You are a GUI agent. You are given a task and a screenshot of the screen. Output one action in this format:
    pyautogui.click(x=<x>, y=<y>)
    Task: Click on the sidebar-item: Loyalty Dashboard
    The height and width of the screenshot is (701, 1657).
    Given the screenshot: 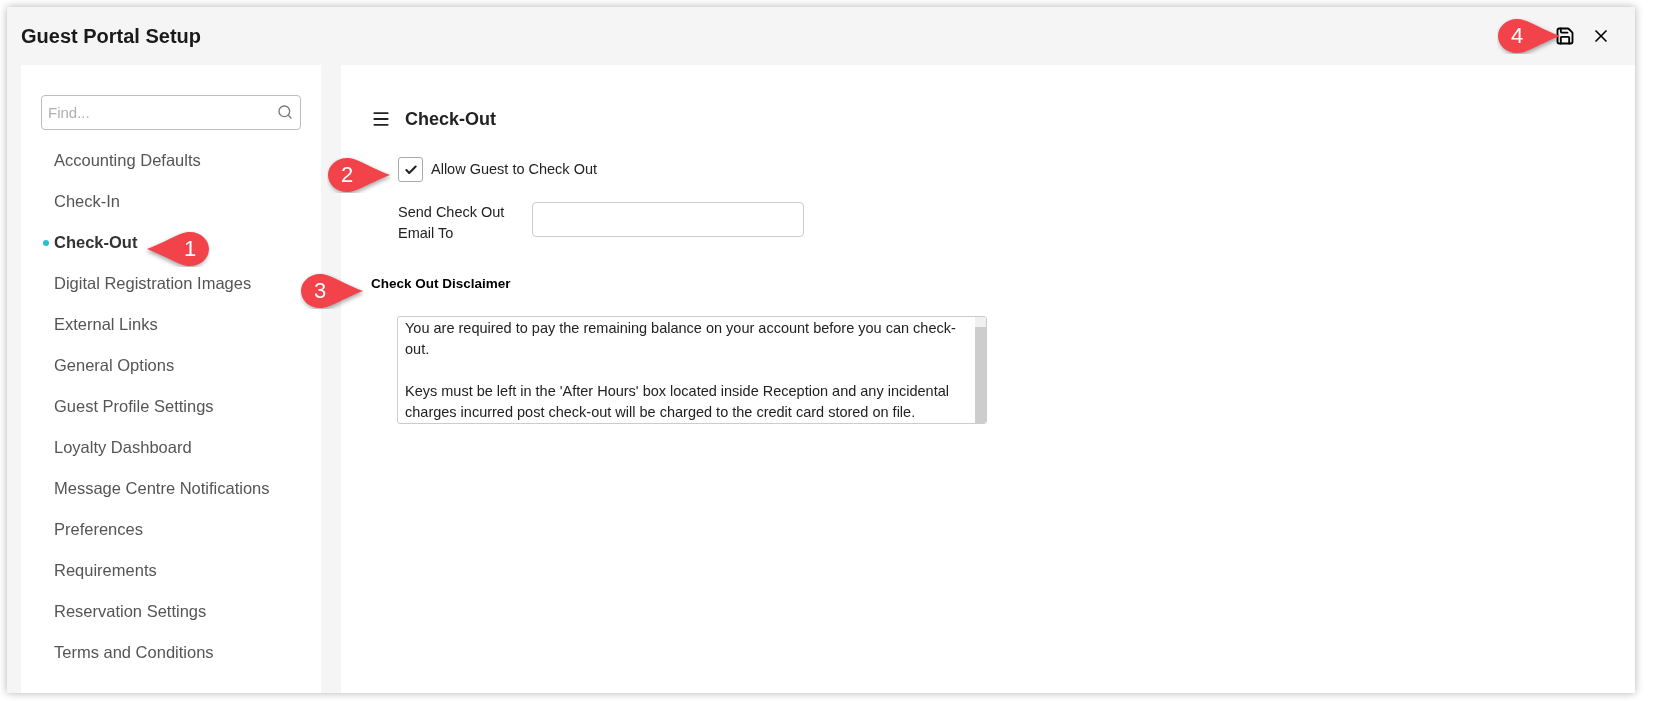 What is the action you would take?
    pyautogui.click(x=123, y=447)
    